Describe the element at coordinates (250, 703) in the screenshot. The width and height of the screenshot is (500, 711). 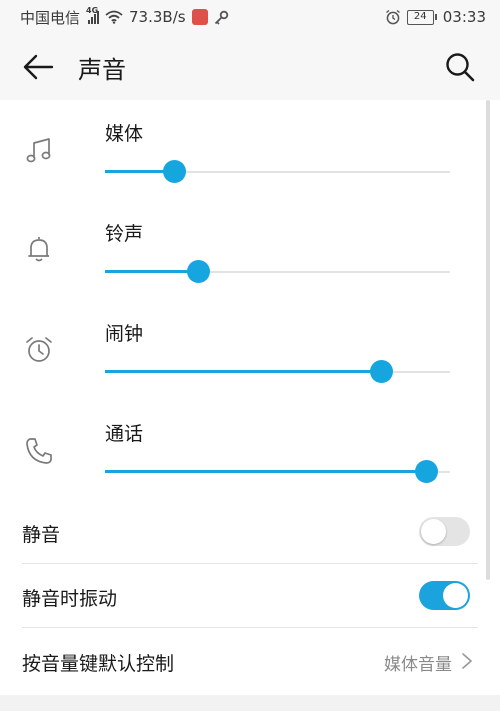
I see `bottom-strip` at that location.